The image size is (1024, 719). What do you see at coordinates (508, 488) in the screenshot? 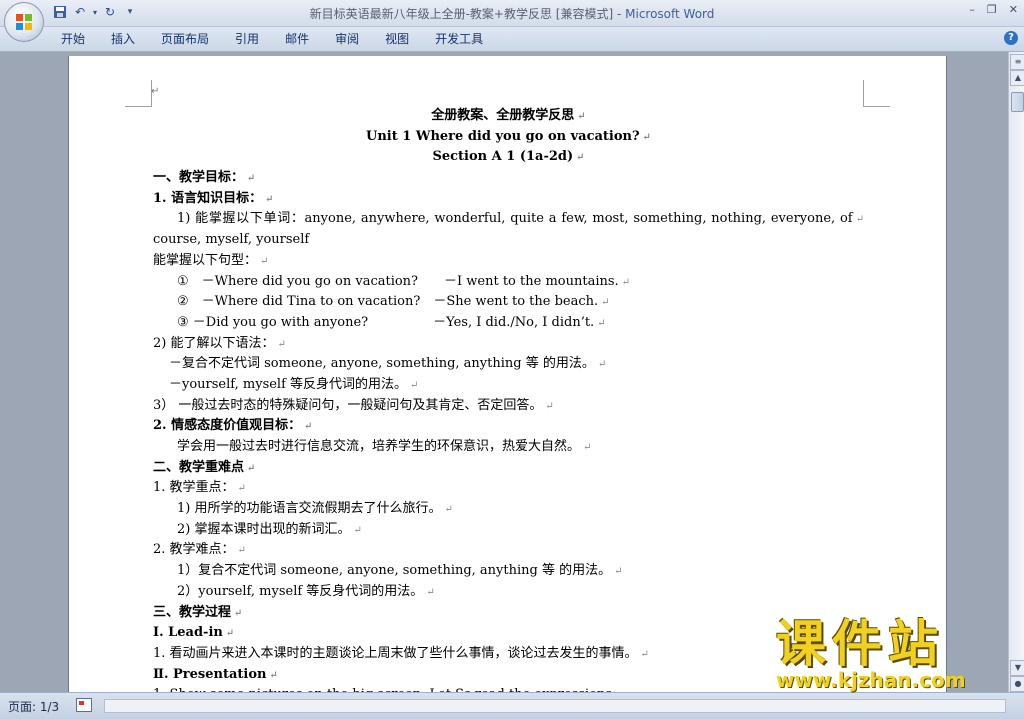
I see `document-line: 1. 教学重点： ↵` at bounding box center [508, 488].